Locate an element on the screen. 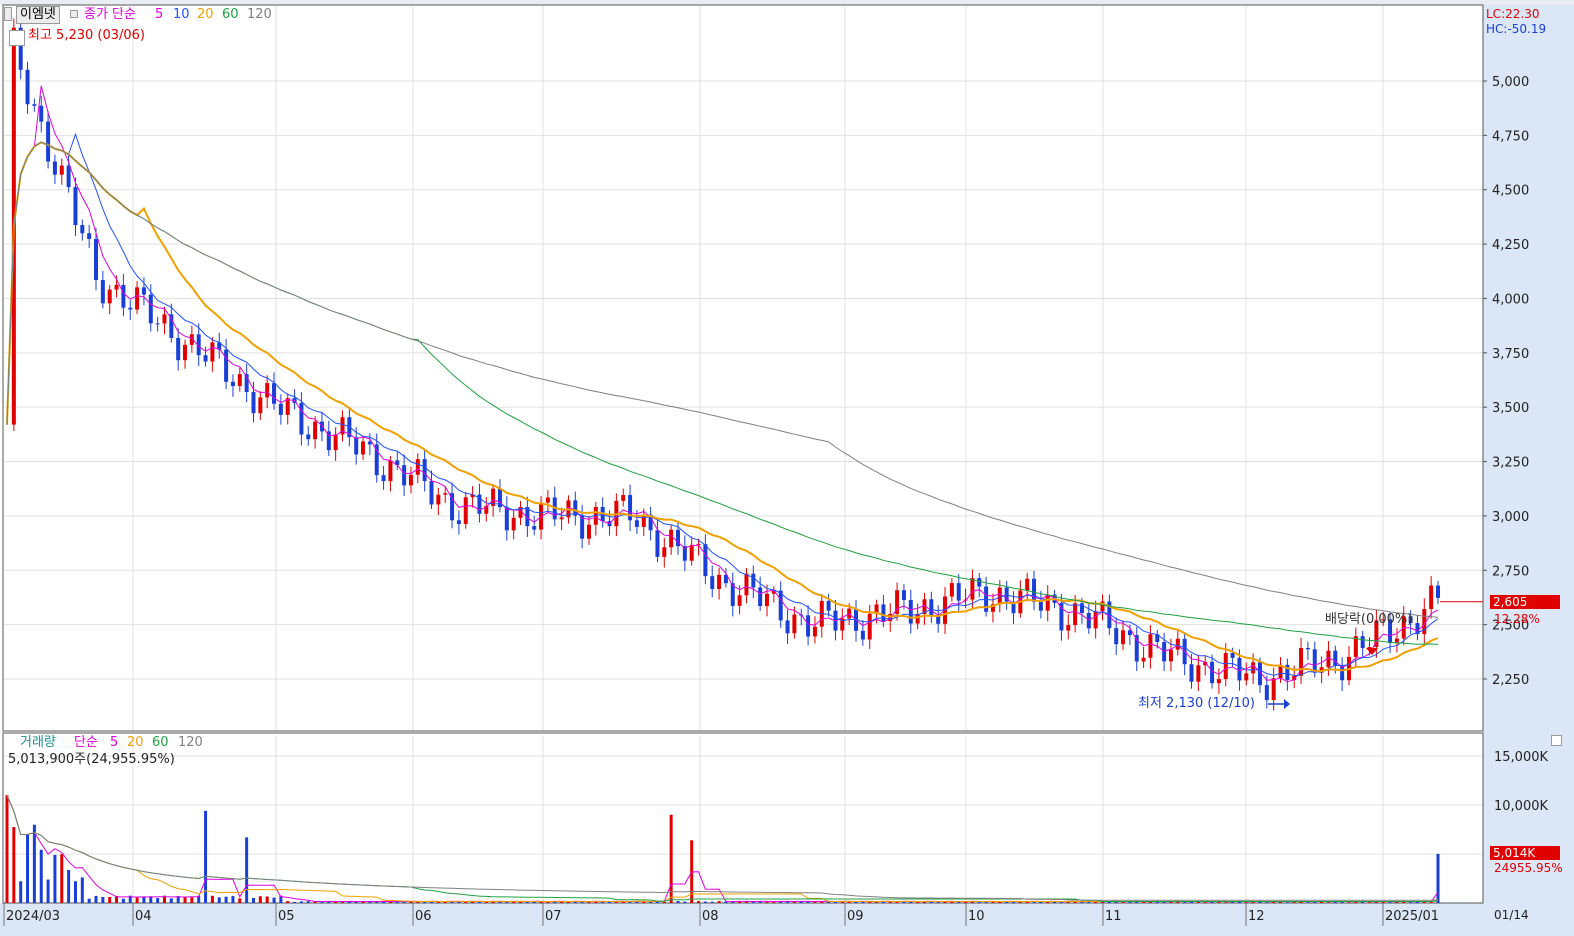 This screenshot has width=1574, height=936. price-tick-label: 4,250 is located at coordinates (1510, 245).